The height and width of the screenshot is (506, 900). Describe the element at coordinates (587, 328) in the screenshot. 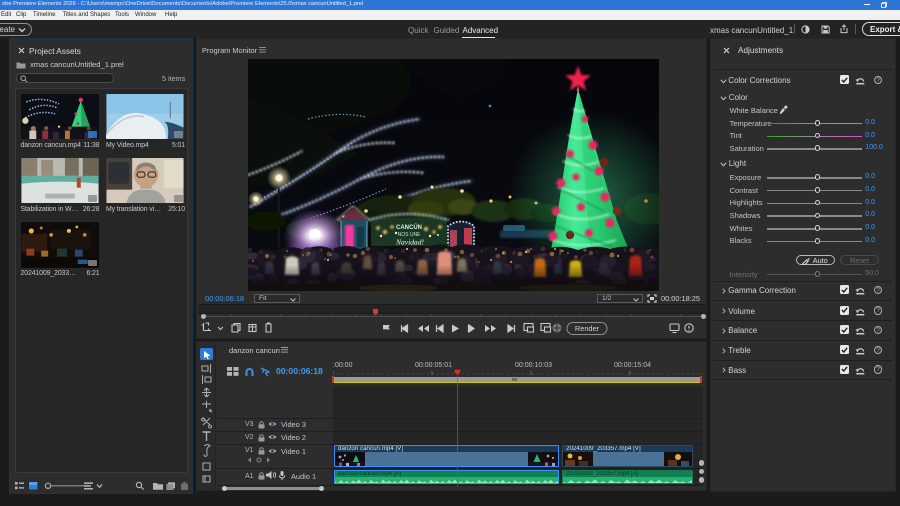

I see `svg-text: Render` at that location.